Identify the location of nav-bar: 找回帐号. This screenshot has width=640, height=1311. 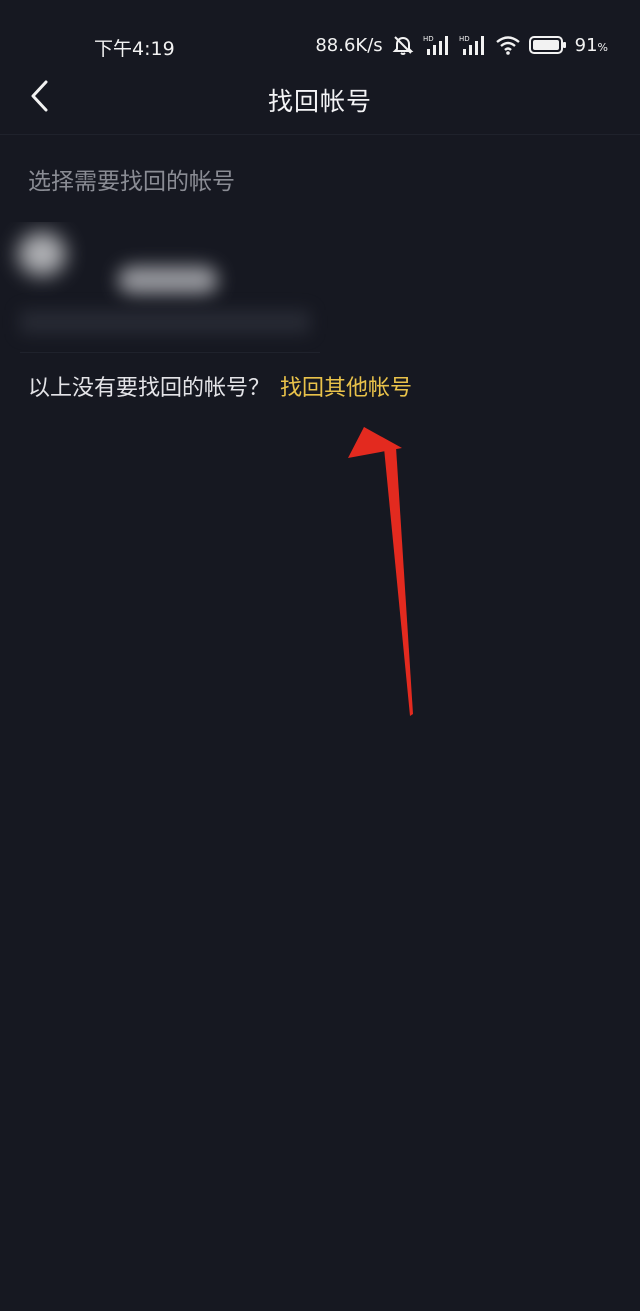
(320, 98).